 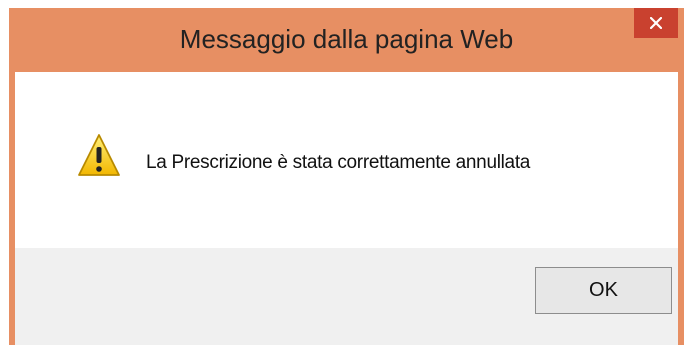 What do you see at coordinates (99, 155) in the screenshot?
I see `warning-icon` at bounding box center [99, 155].